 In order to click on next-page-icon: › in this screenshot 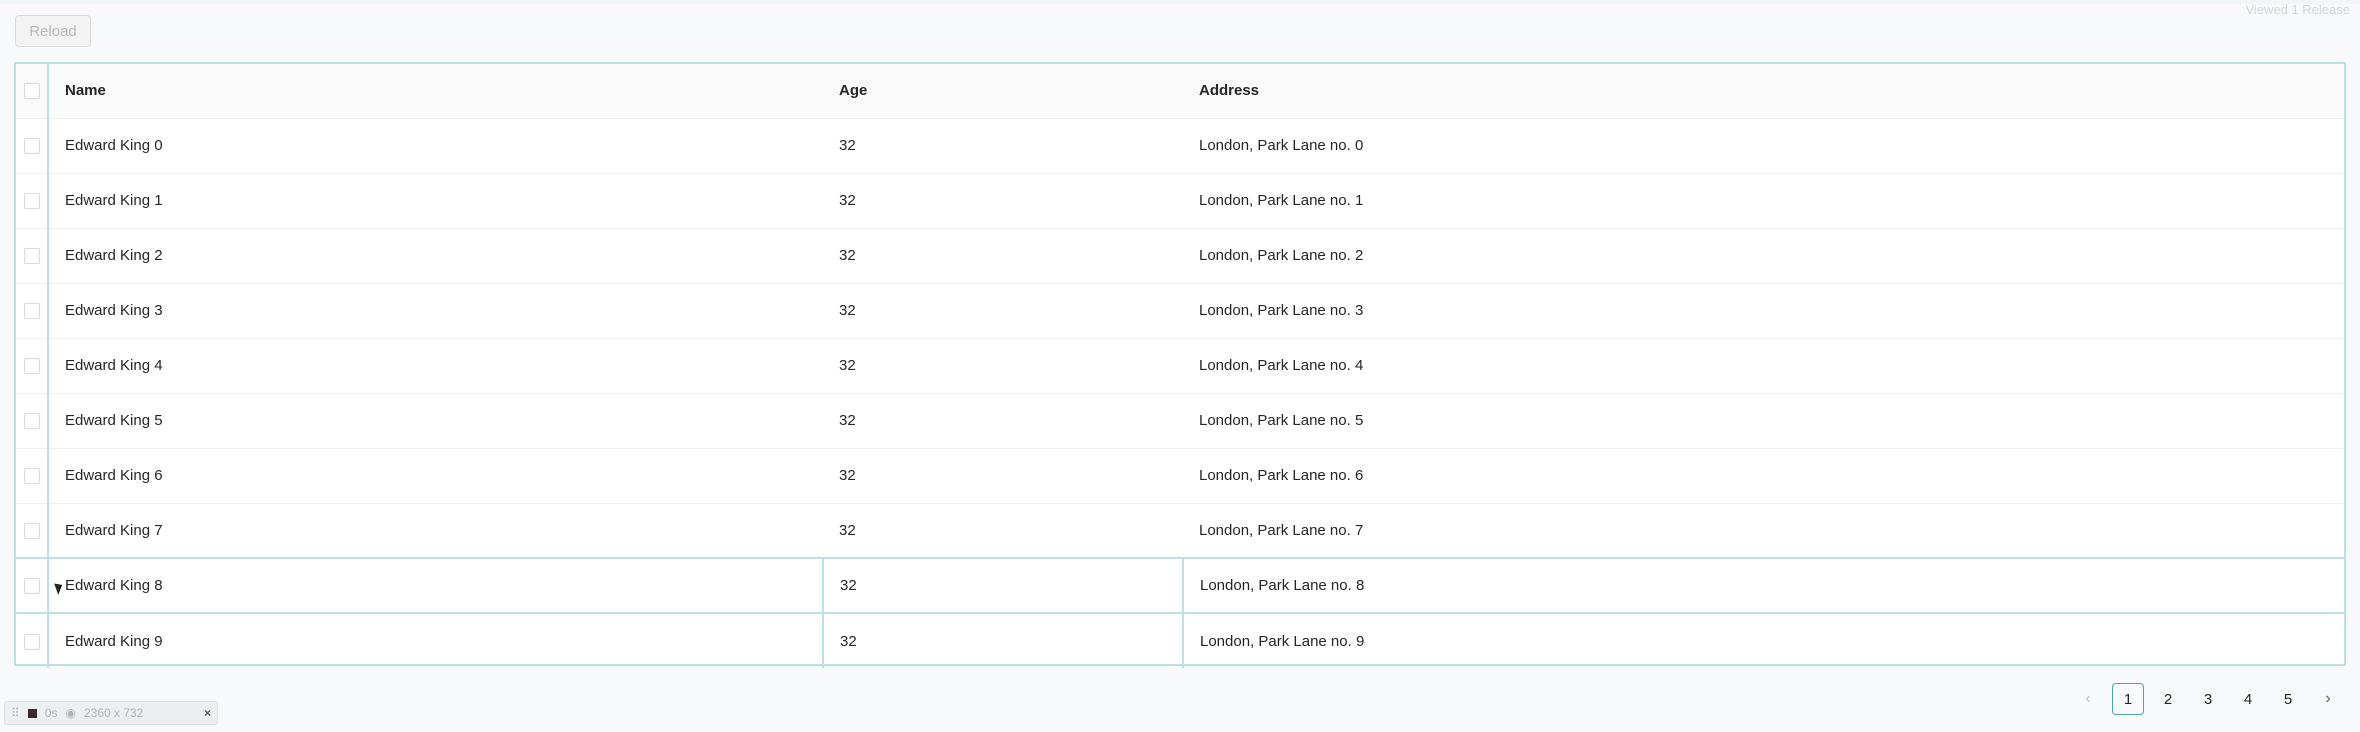, I will do `click(2328, 699)`.